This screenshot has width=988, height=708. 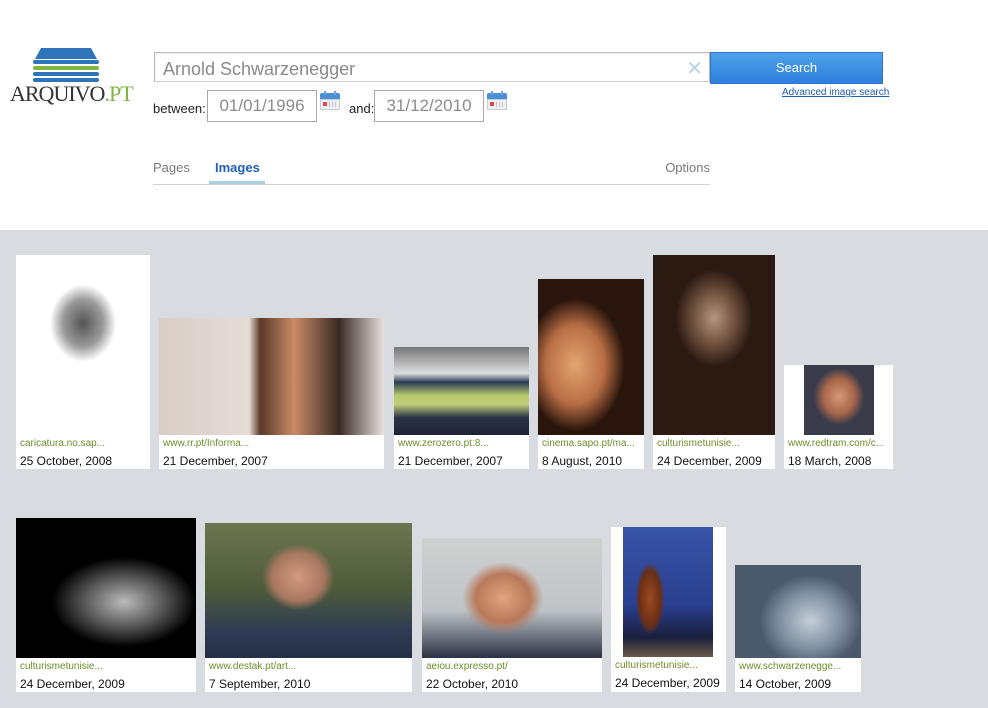 What do you see at coordinates (259, 69) in the screenshot?
I see `search-query: Arnold Schwarzenegger` at bounding box center [259, 69].